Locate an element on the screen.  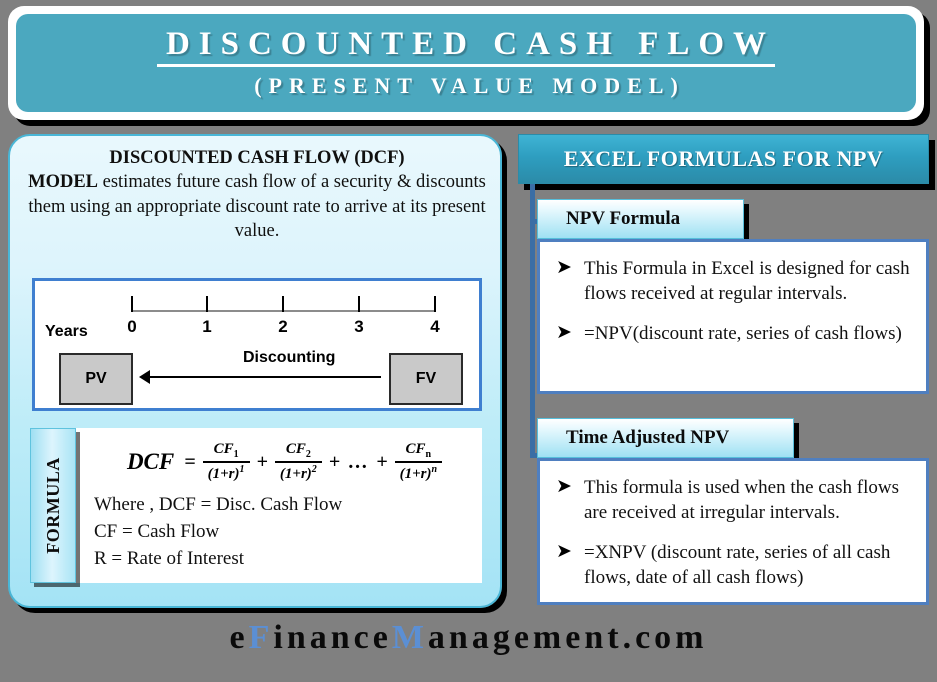
term-1-den-sup: 1 is located at coordinates (242, 469).